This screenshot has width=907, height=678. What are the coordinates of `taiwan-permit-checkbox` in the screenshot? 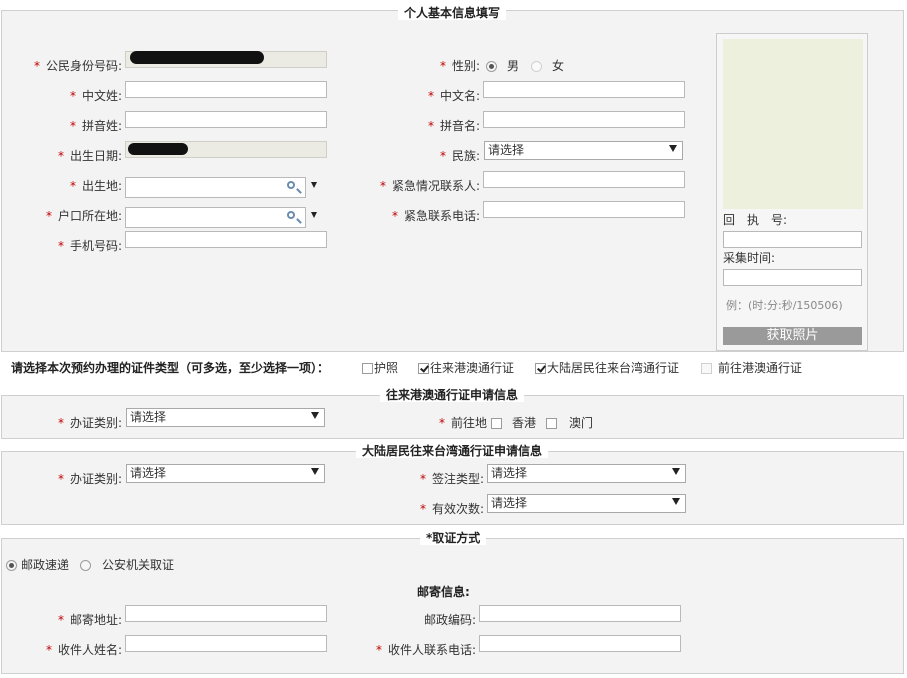 It's located at (540, 368).